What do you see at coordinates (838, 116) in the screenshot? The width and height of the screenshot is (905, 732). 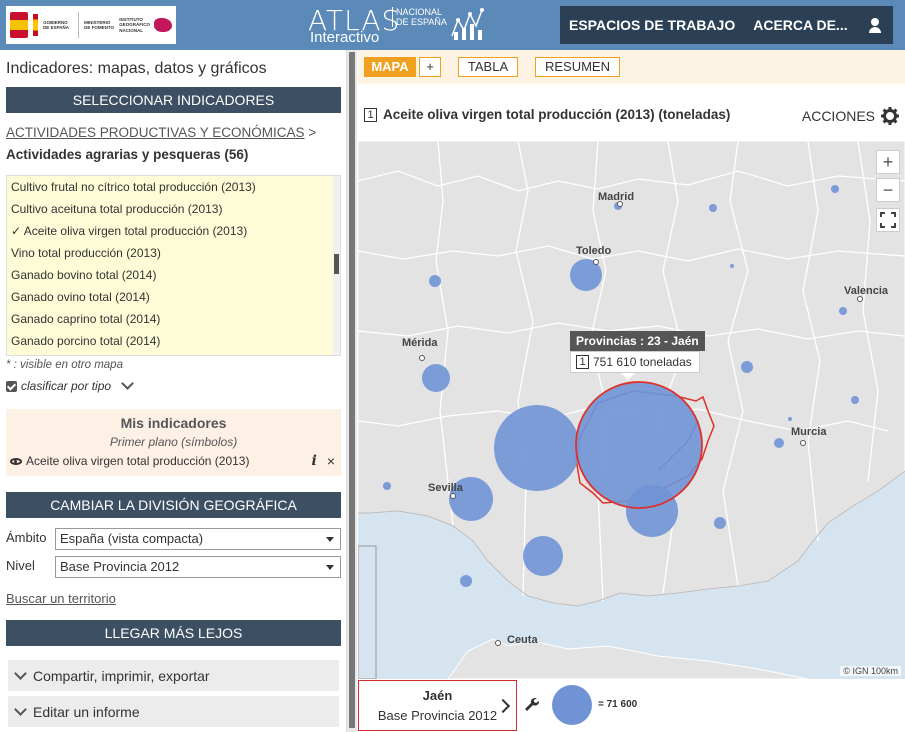 I see `actions-label: ACCIONES` at bounding box center [838, 116].